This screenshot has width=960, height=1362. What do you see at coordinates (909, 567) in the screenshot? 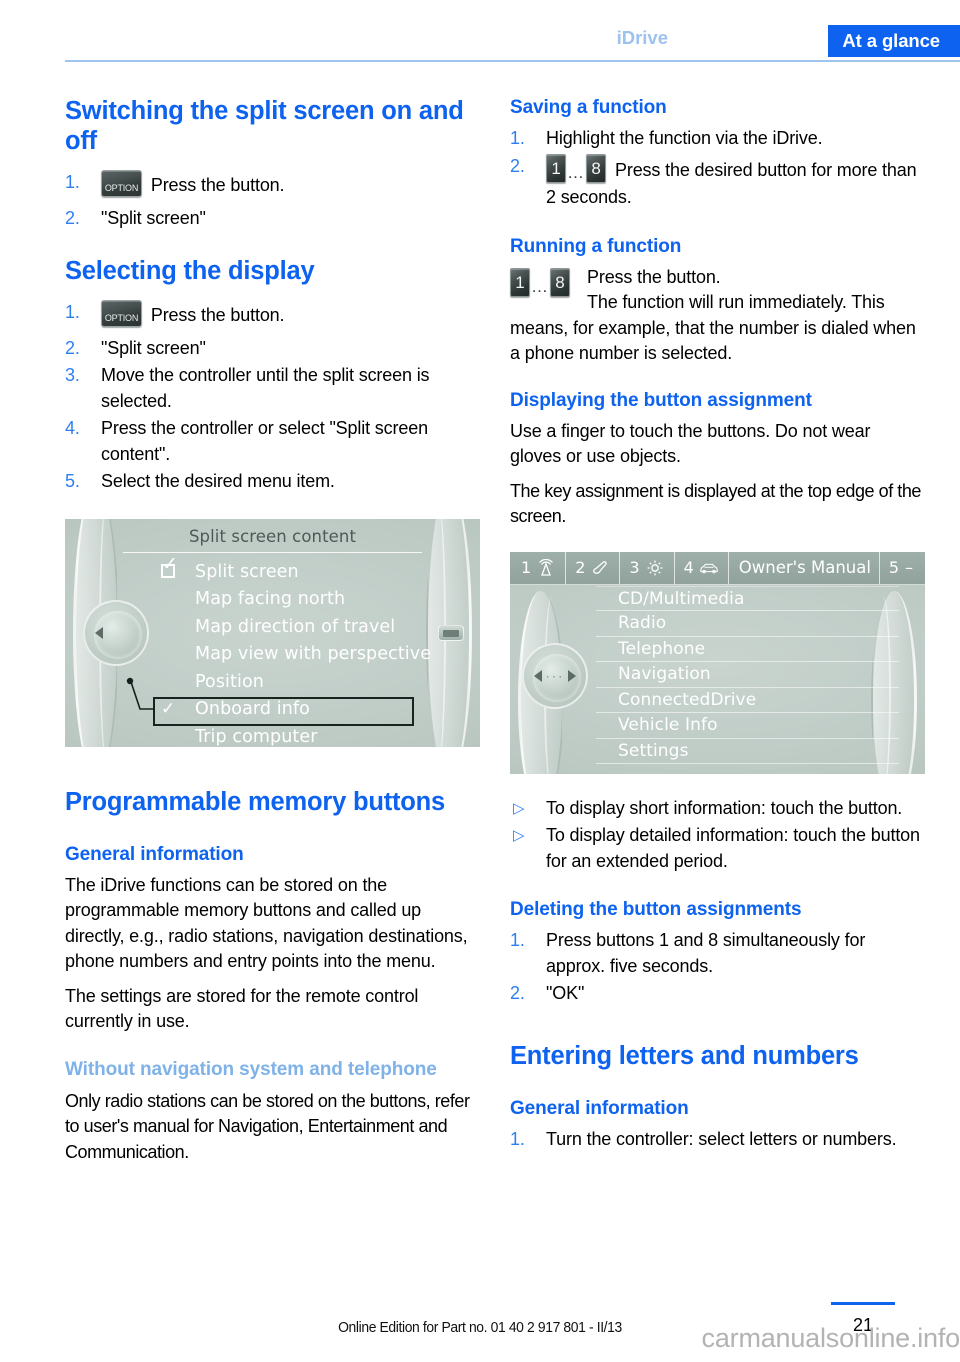
I see `key-empty-symbol: –` at bounding box center [909, 567].